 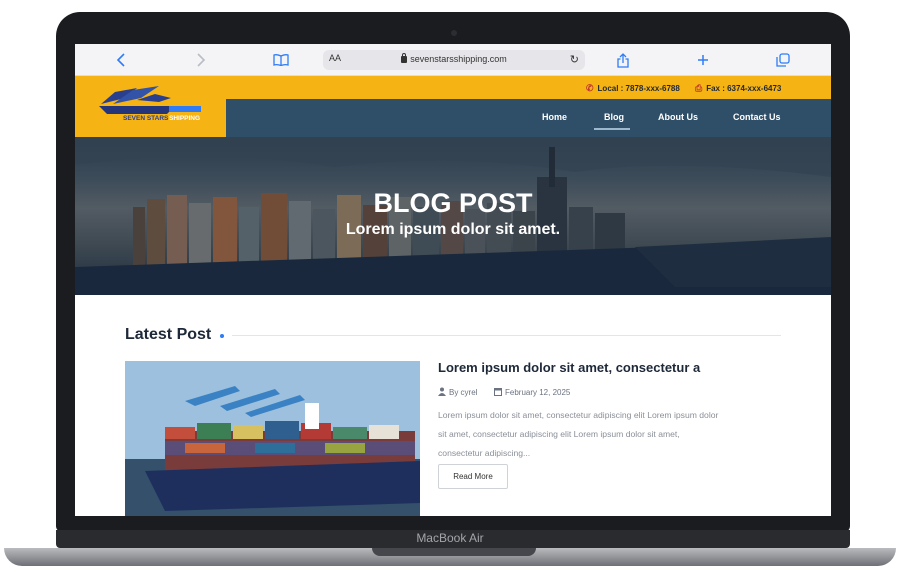 I want to click on container-ship-image, so click(x=272, y=438).